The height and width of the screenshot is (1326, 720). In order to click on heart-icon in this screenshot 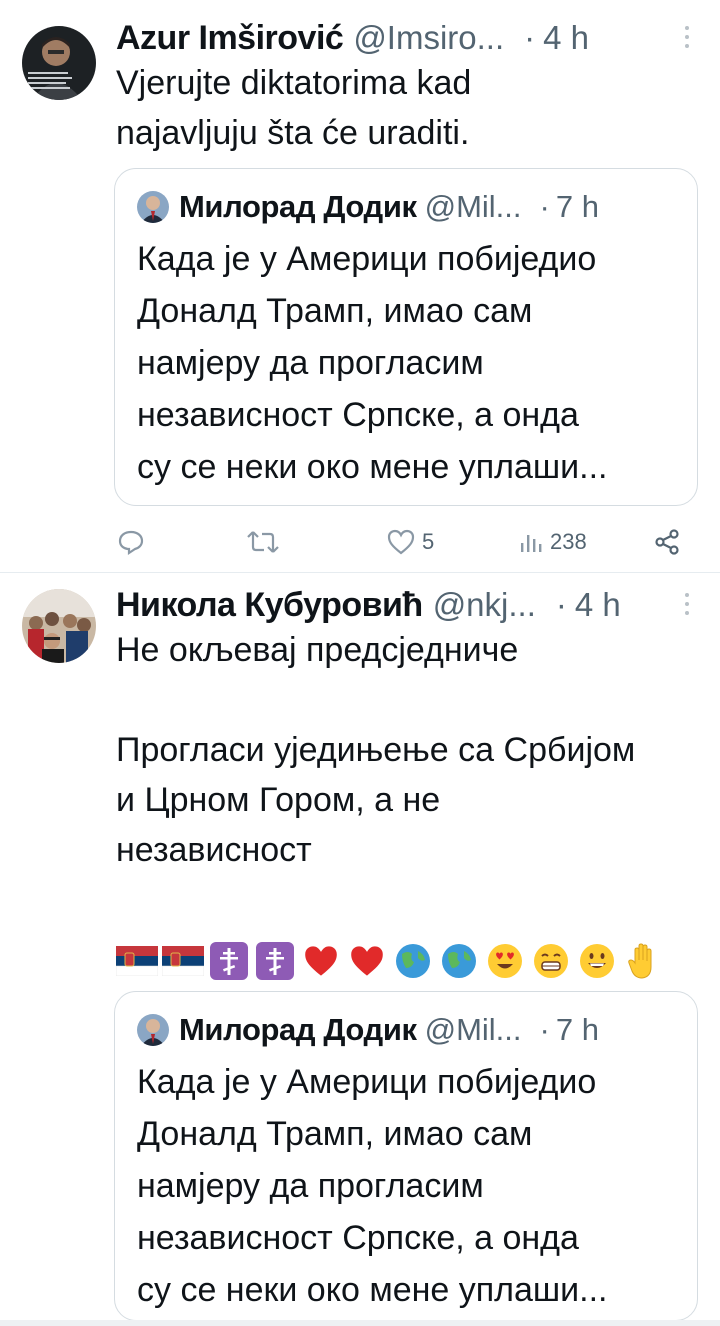, I will do `click(401, 542)`.